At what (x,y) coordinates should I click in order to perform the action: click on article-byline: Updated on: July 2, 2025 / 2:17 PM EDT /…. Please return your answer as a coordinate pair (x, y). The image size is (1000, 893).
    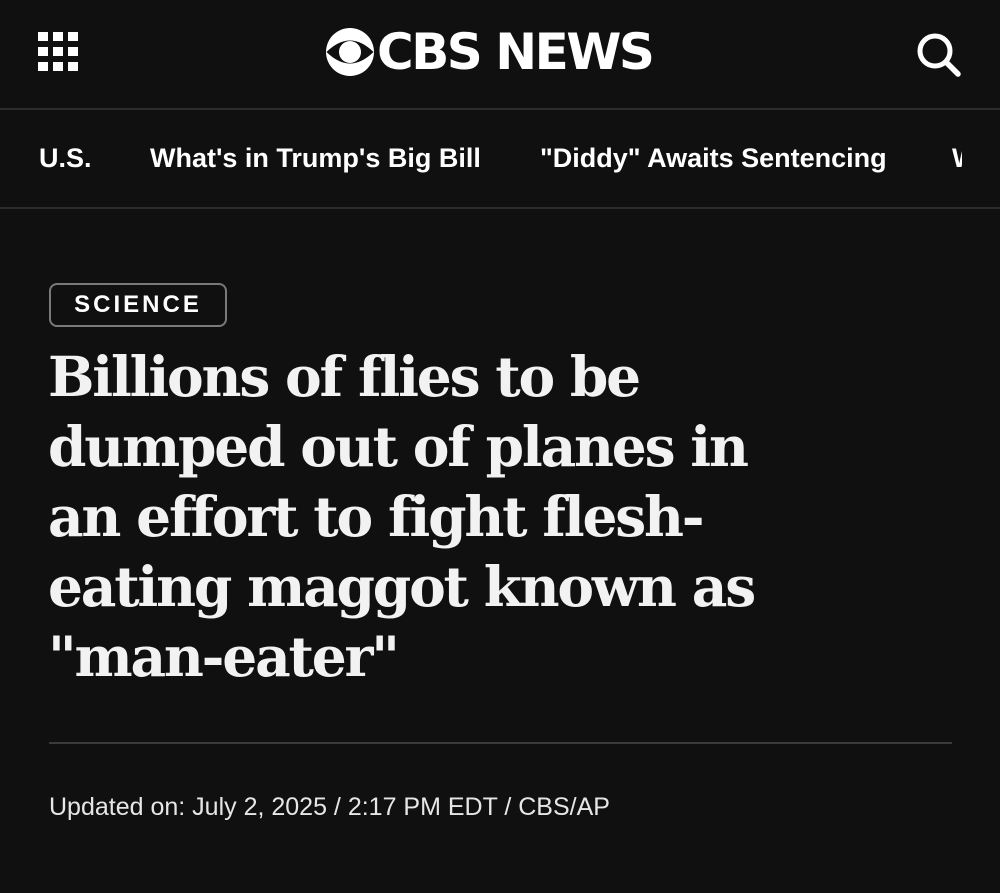
    Looking at the image, I should click on (329, 807).